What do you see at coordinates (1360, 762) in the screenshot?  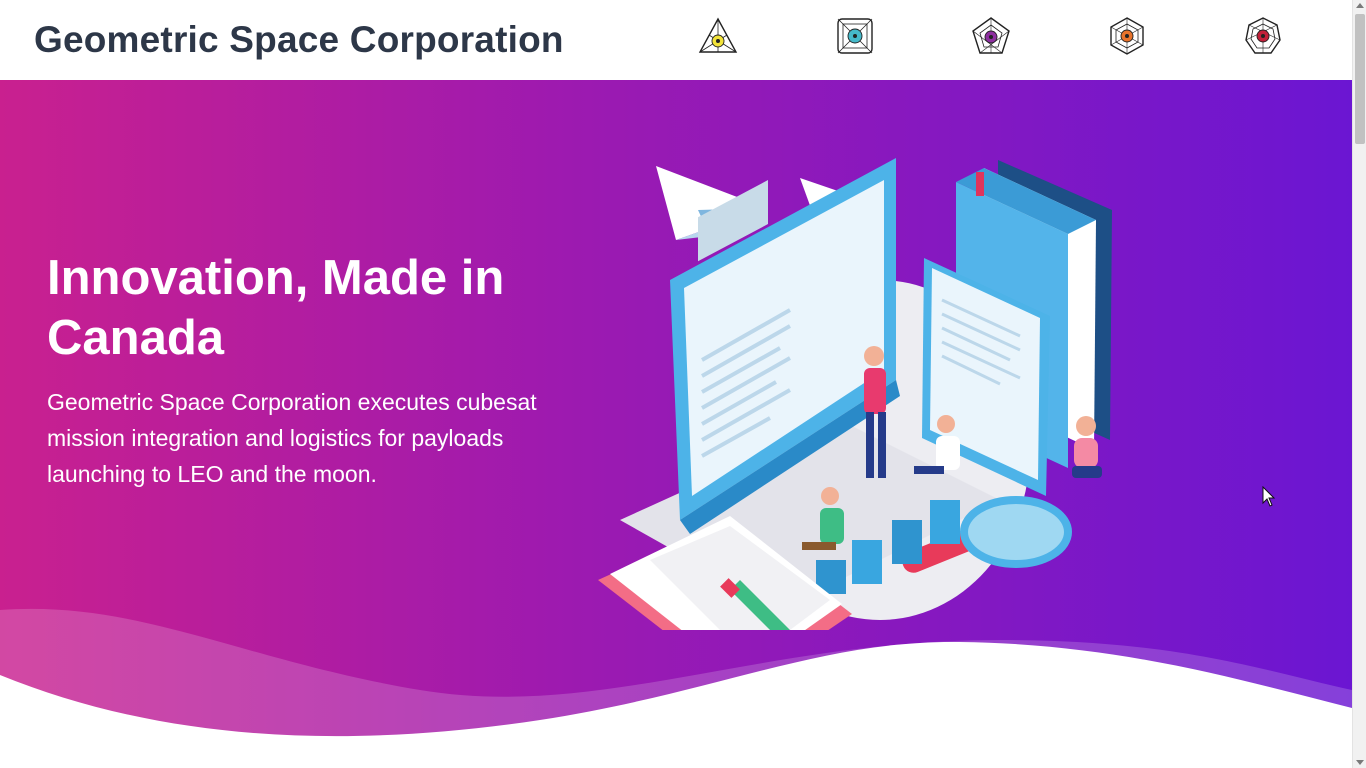 I see `scroll-down-arrow-icon` at bounding box center [1360, 762].